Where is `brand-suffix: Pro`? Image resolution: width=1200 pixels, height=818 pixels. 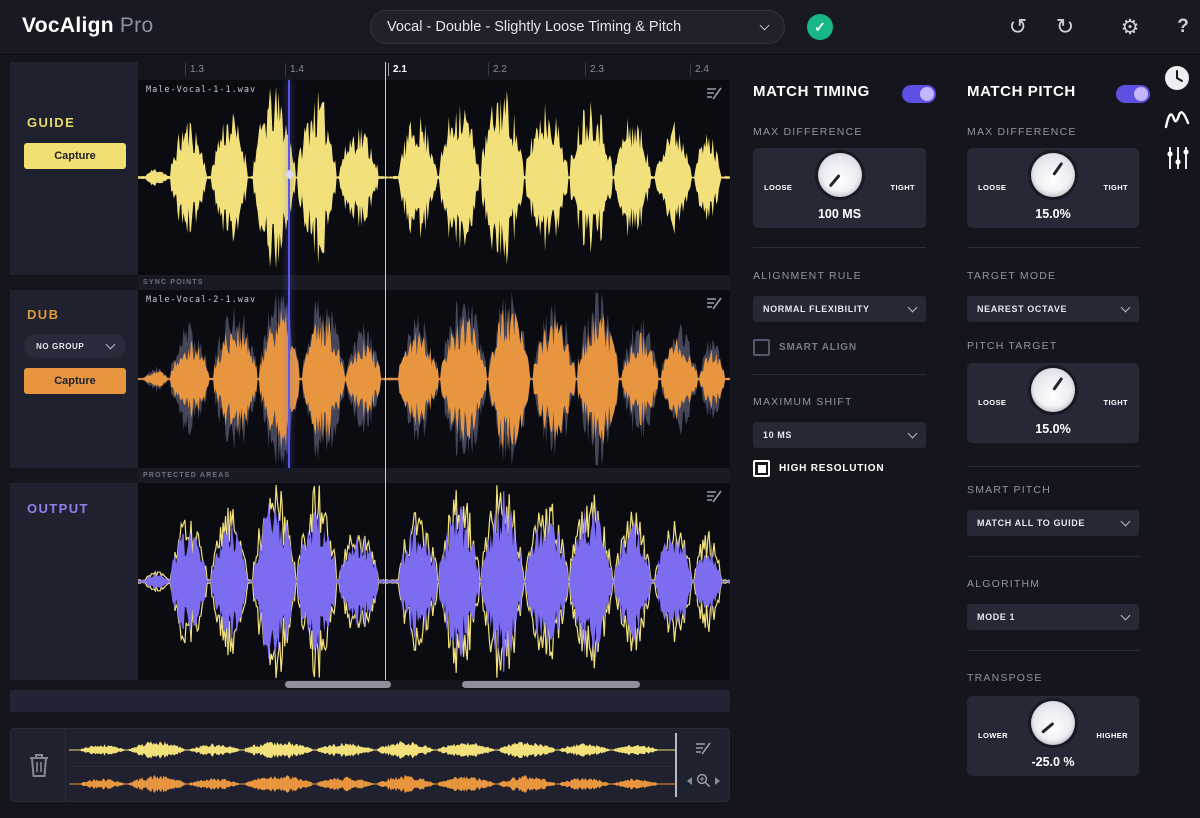 brand-suffix: Pro is located at coordinates (136, 25).